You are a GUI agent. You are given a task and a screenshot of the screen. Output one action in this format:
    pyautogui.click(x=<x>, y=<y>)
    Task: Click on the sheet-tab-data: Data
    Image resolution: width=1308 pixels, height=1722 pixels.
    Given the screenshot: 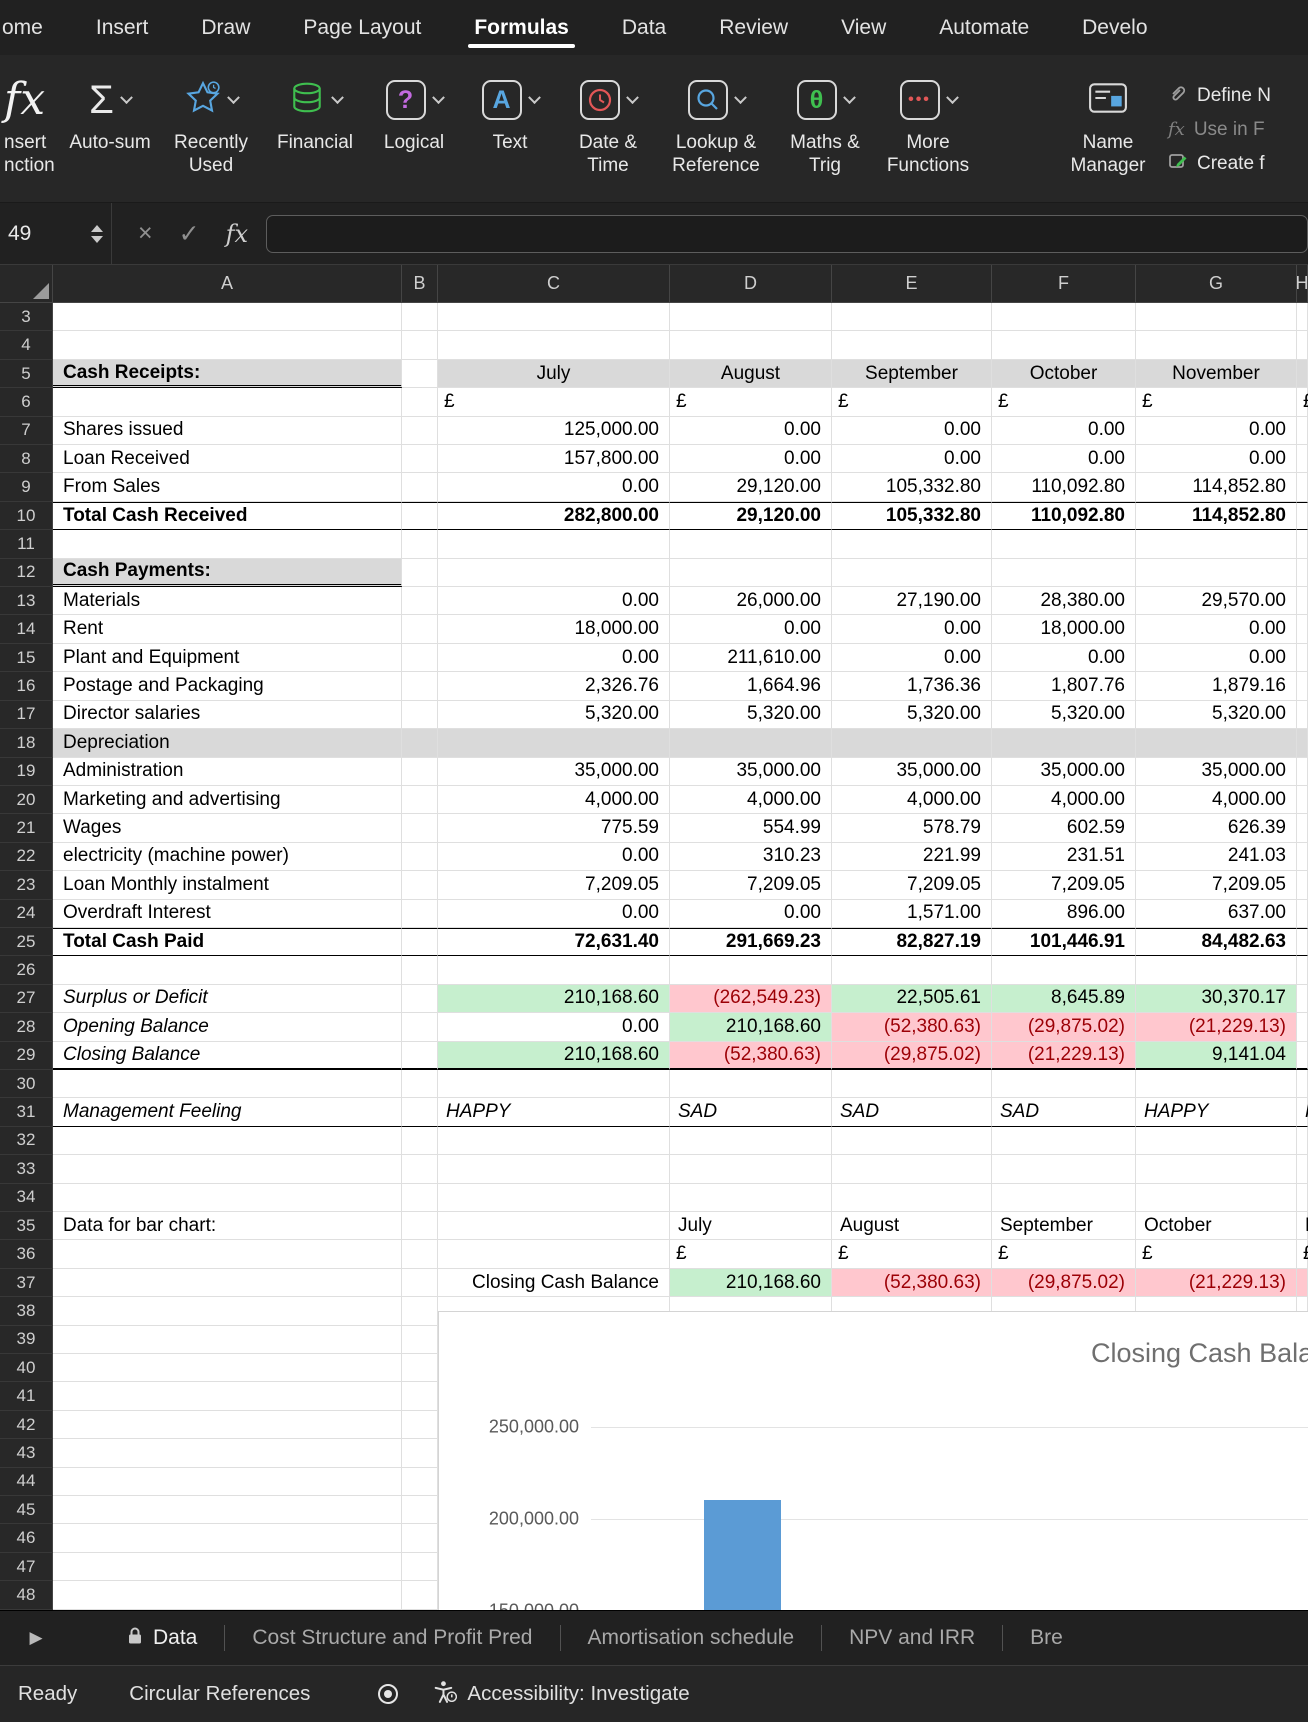 What is the action you would take?
    pyautogui.click(x=162, y=1638)
    